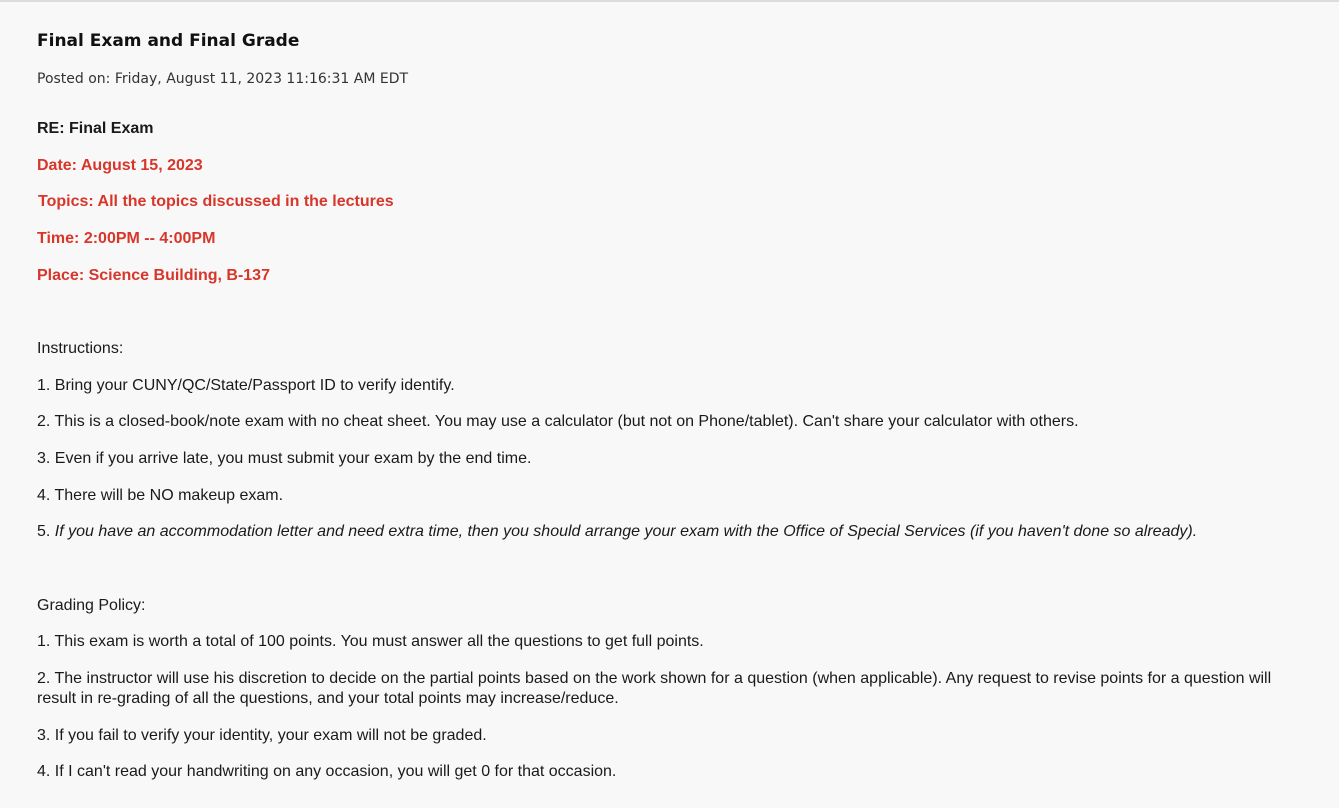 The height and width of the screenshot is (808, 1339). Describe the element at coordinates (95, 128) in the screenshot. I see `re-subject: RE: Final Exam` at that location.